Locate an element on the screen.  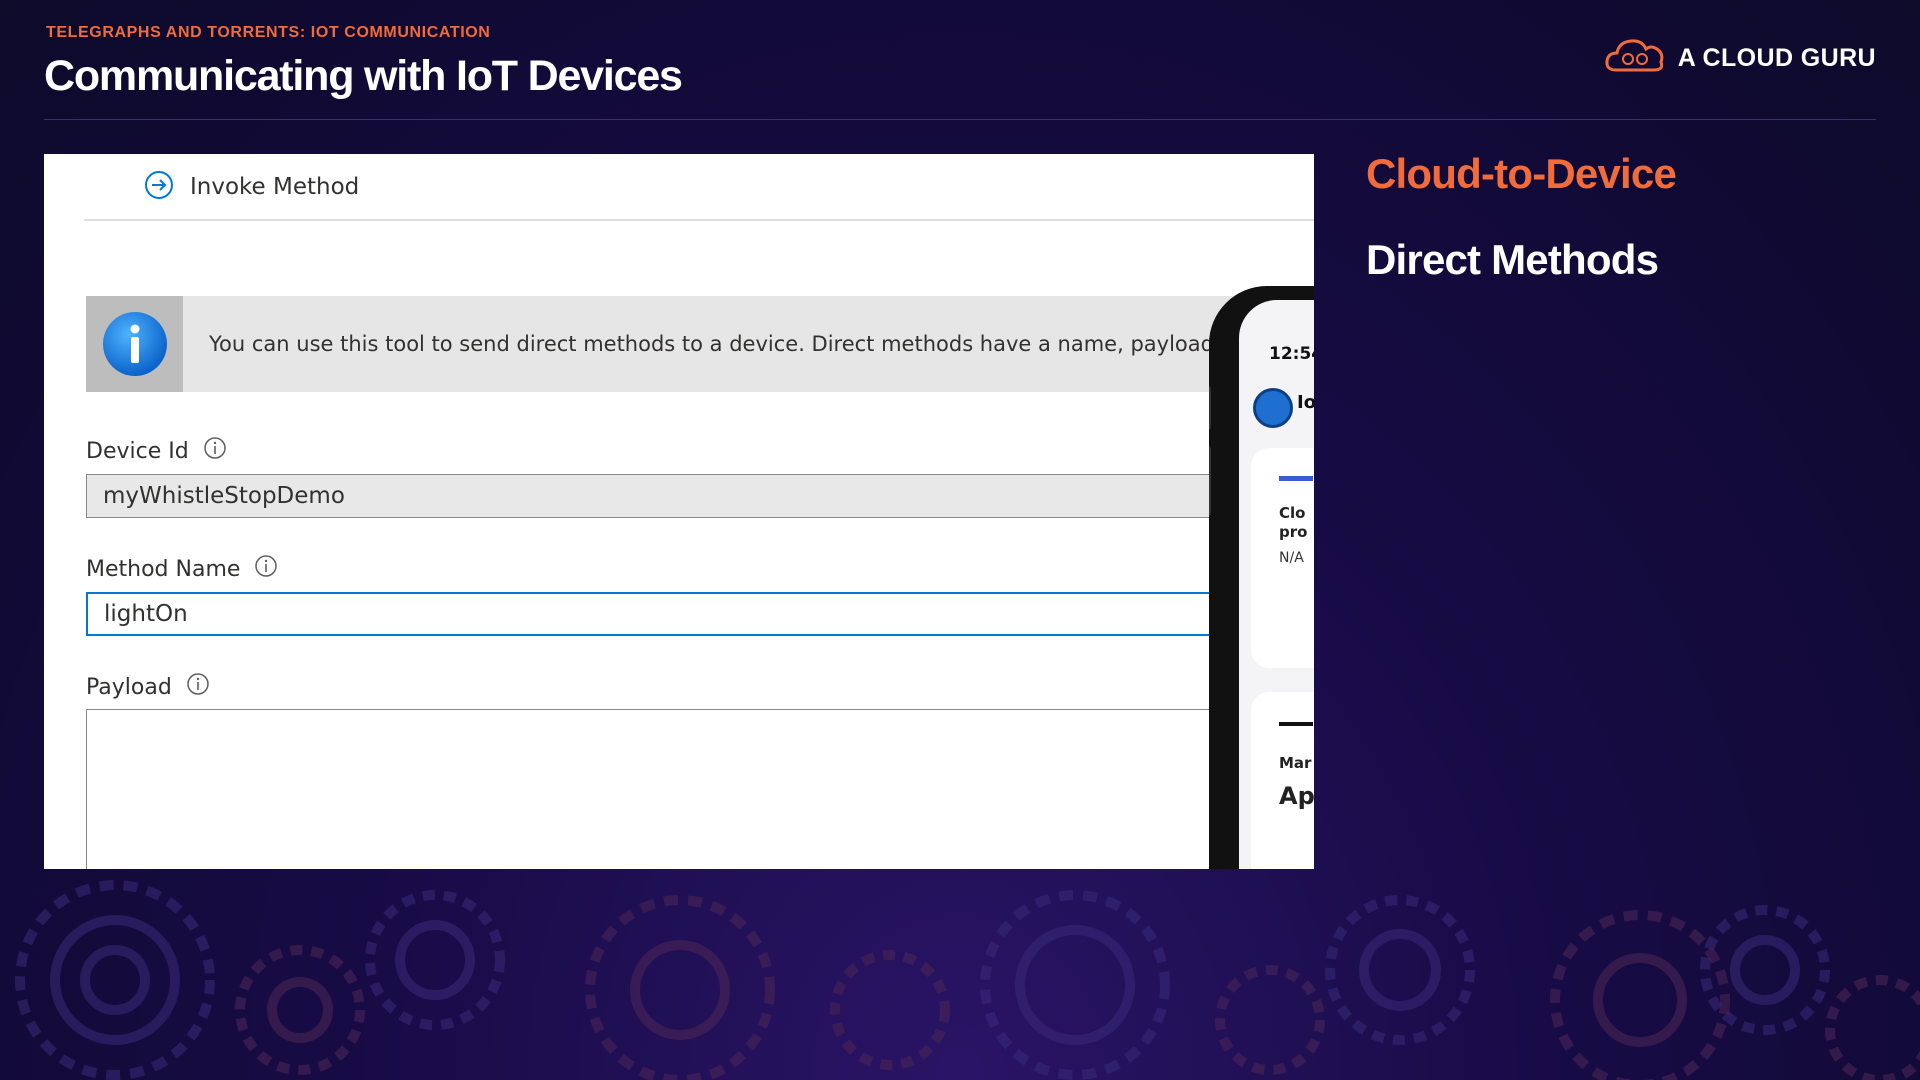
arrow-circle-right-icon is located at coordinates (159, 187).